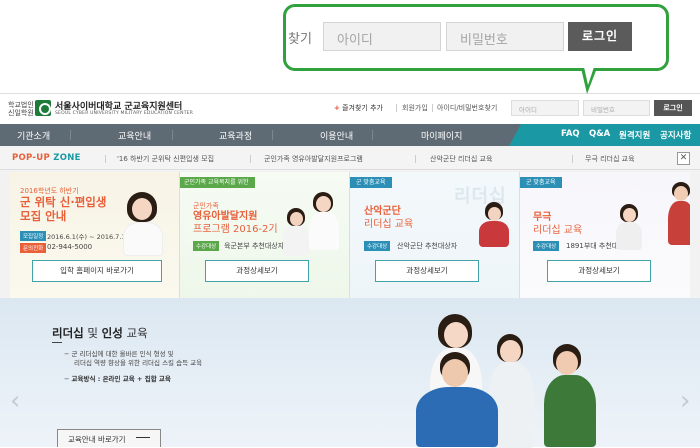  What do you see at coordinates (257, 271) in the screenshot?
I see `family-program-details-button: 과정상세보기` at bounding box center [257, 271].